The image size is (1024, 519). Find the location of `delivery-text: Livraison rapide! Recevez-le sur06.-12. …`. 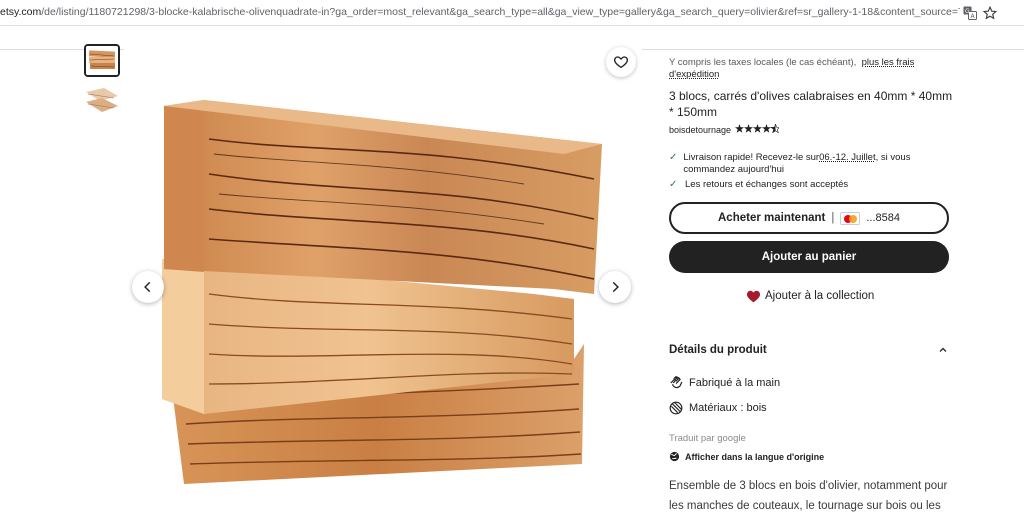

delivery-text: Livraison rapide! Recevez-le sur06.-12. … is located at coordinates (806, 164).